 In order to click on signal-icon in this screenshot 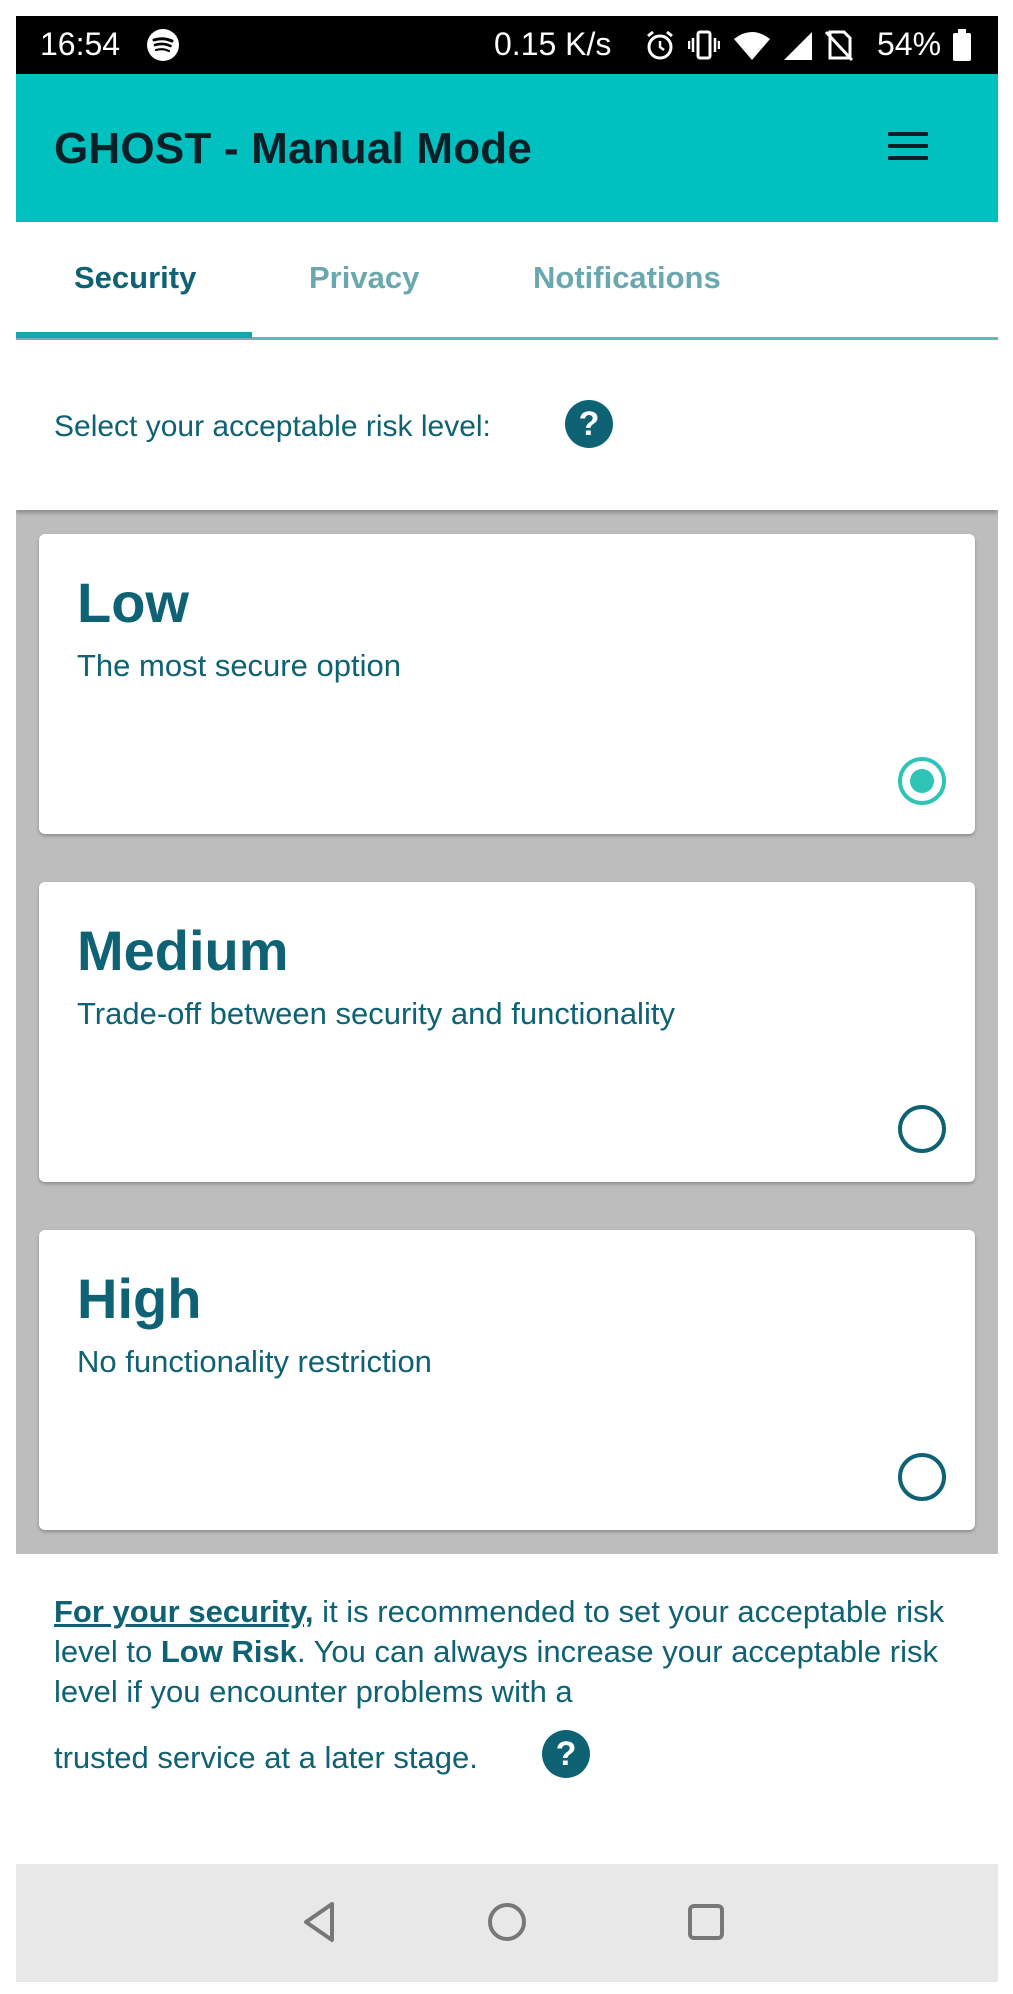, I will do `click(798, 46)`.